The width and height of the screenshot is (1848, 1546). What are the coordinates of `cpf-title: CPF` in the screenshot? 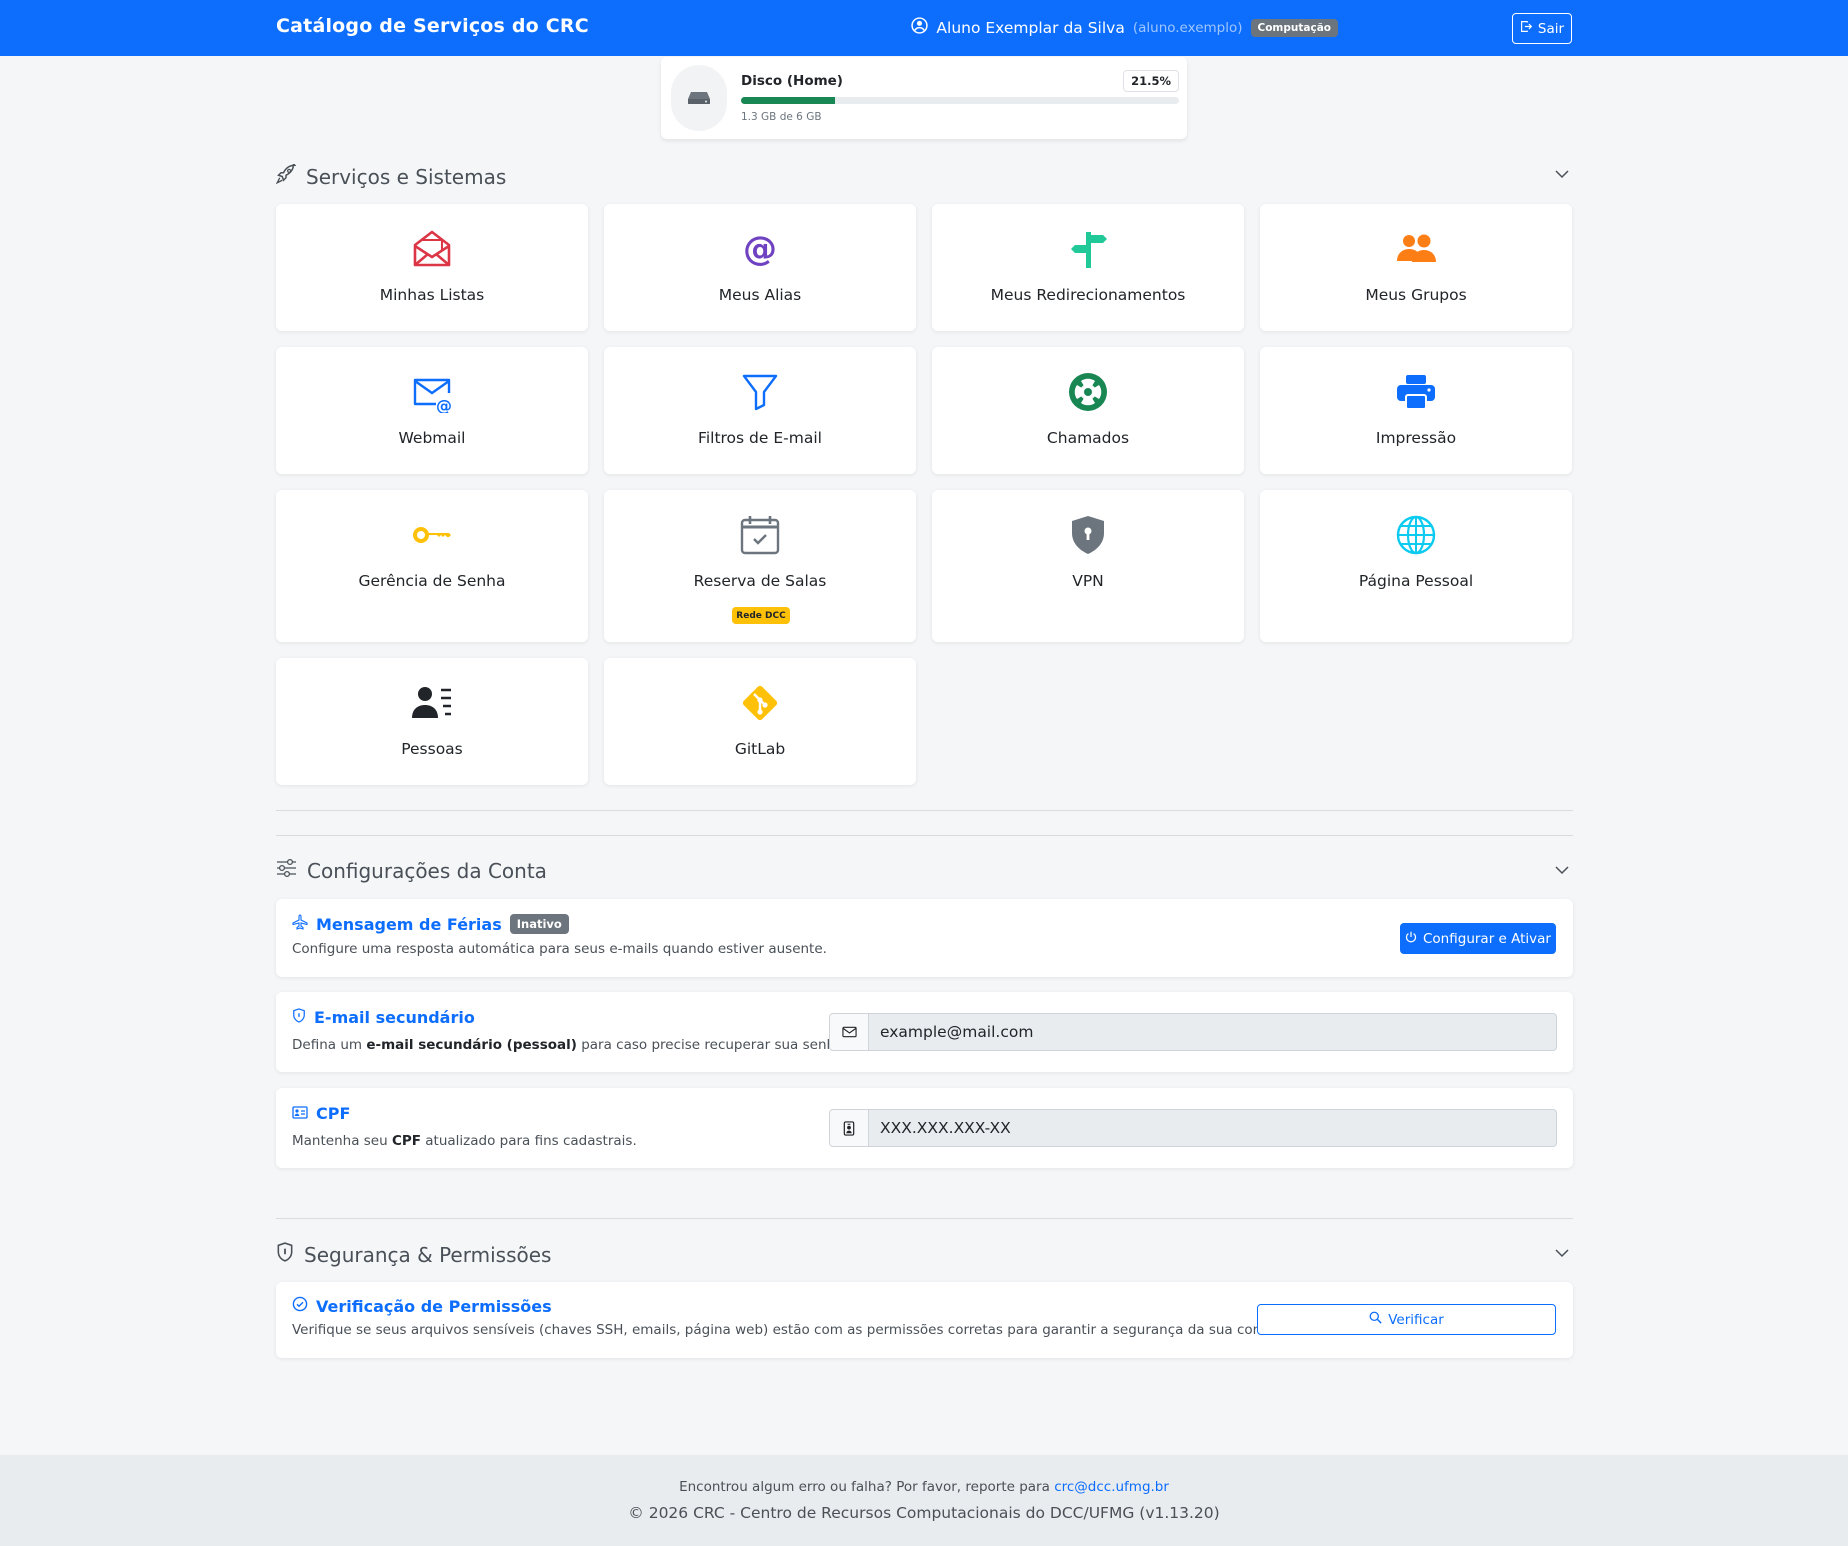 It's located at (321, 1113).